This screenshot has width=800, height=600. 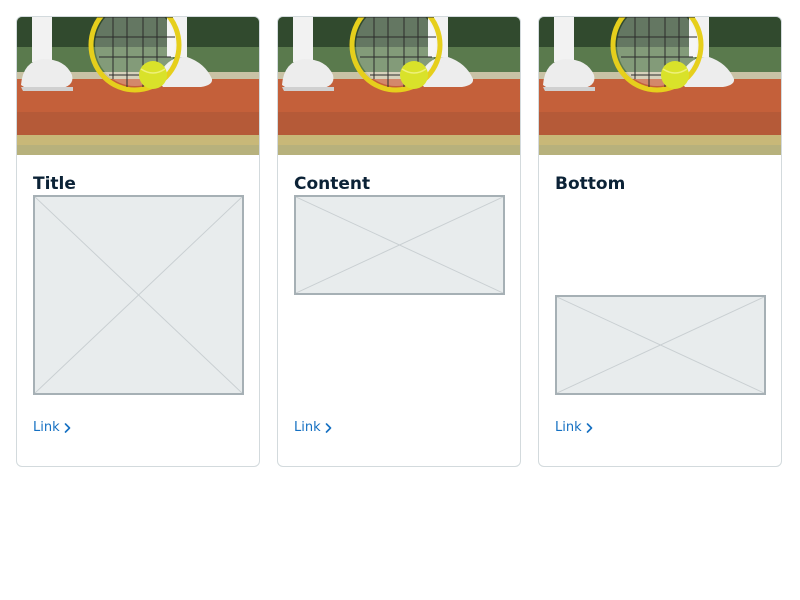 I want to click on card-heading: Title, so click(x=54, y=184).